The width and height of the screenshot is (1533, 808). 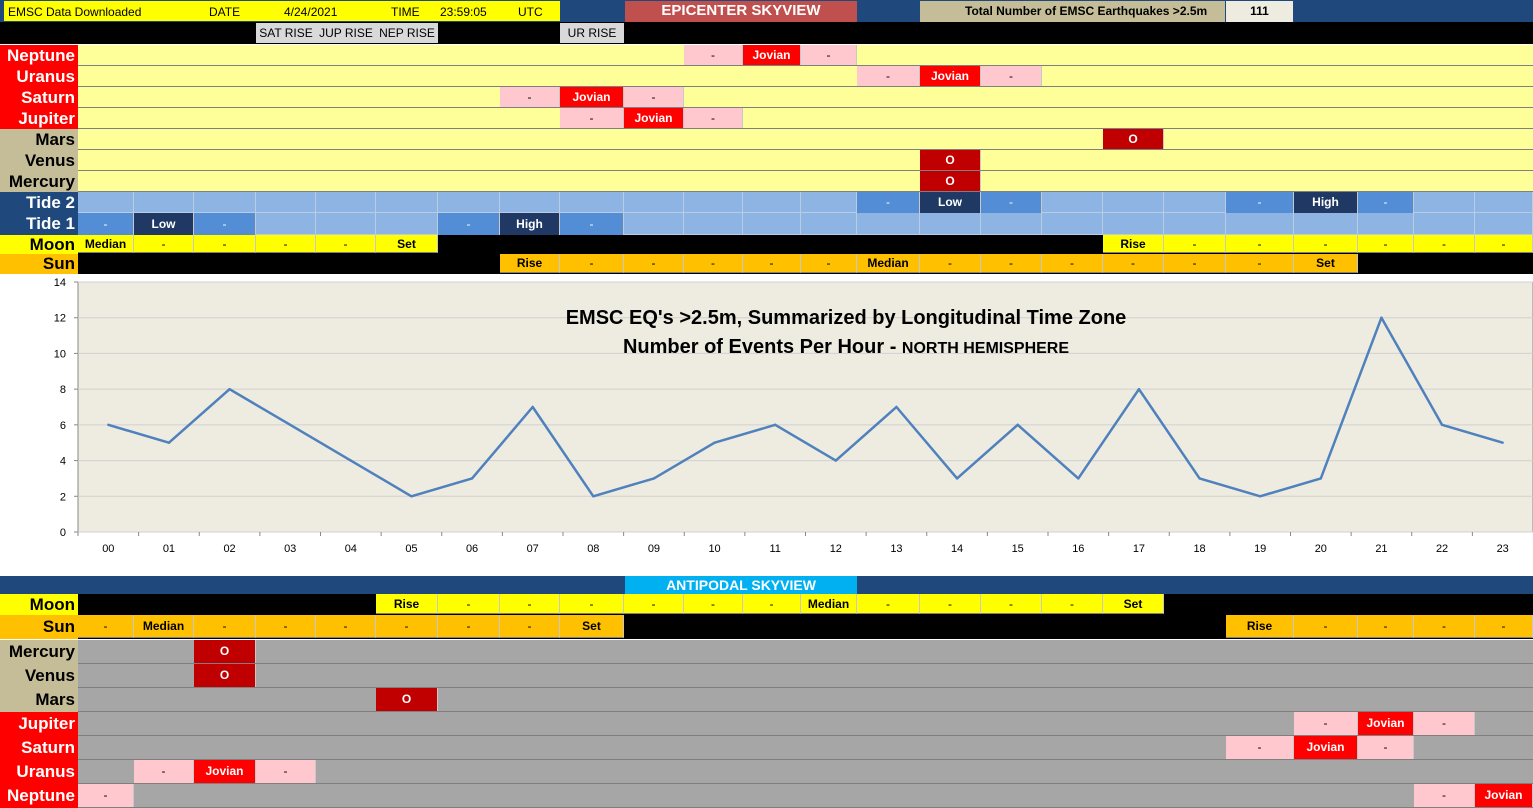 What do you see at coordinates (950, 202) in the screenshot?
I see `tide-cell: Low` at bounding box center [950, 202].